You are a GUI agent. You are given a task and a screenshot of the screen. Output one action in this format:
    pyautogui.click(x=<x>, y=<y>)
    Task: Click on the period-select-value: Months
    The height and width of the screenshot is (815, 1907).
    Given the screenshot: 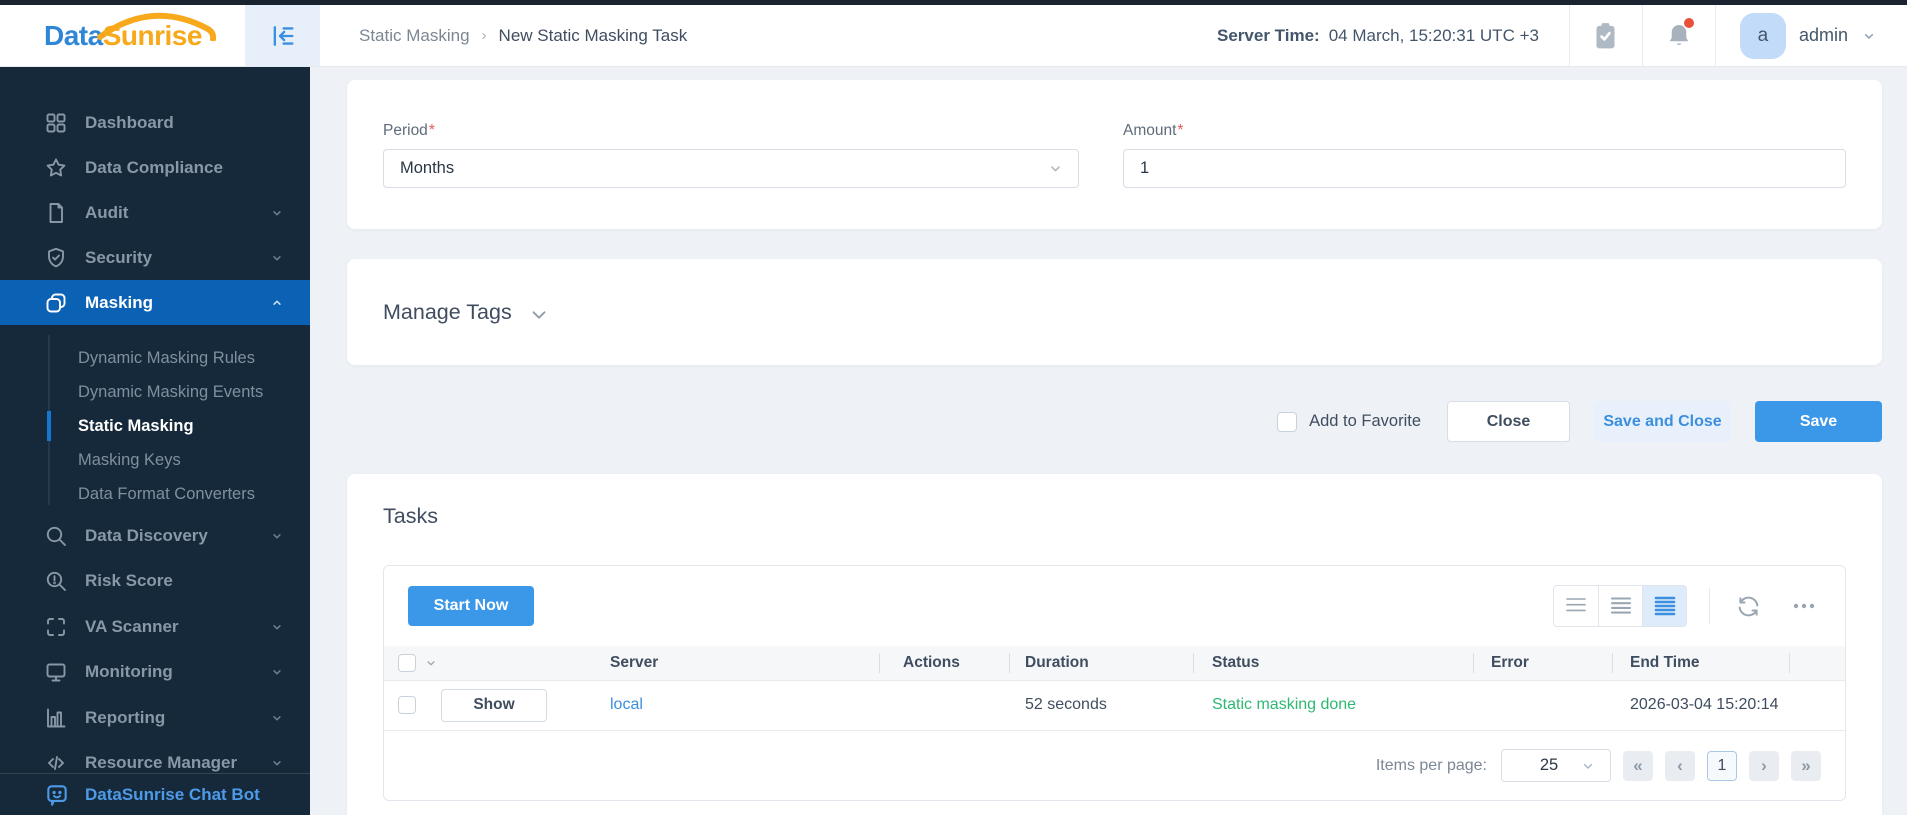 What is the action you would take?
    pyautogui.click(x=427, y=168)
    